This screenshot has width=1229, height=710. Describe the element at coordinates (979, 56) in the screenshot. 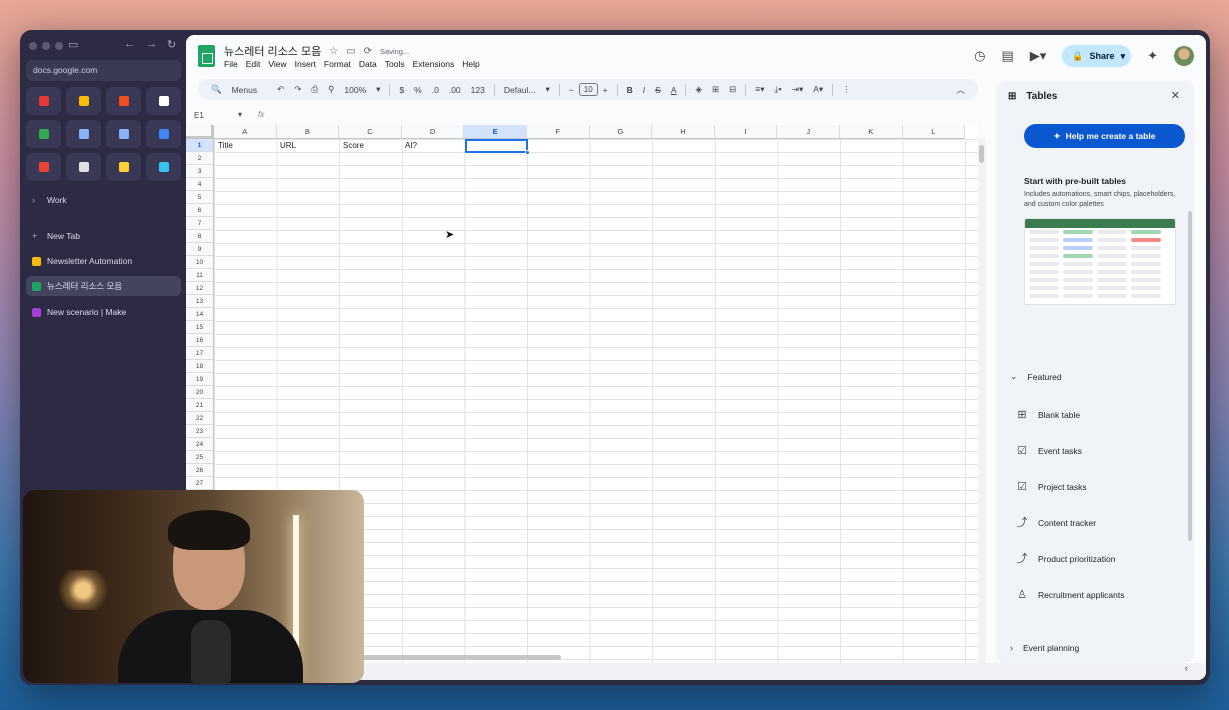

I see `history-icon: ◷` at that location.